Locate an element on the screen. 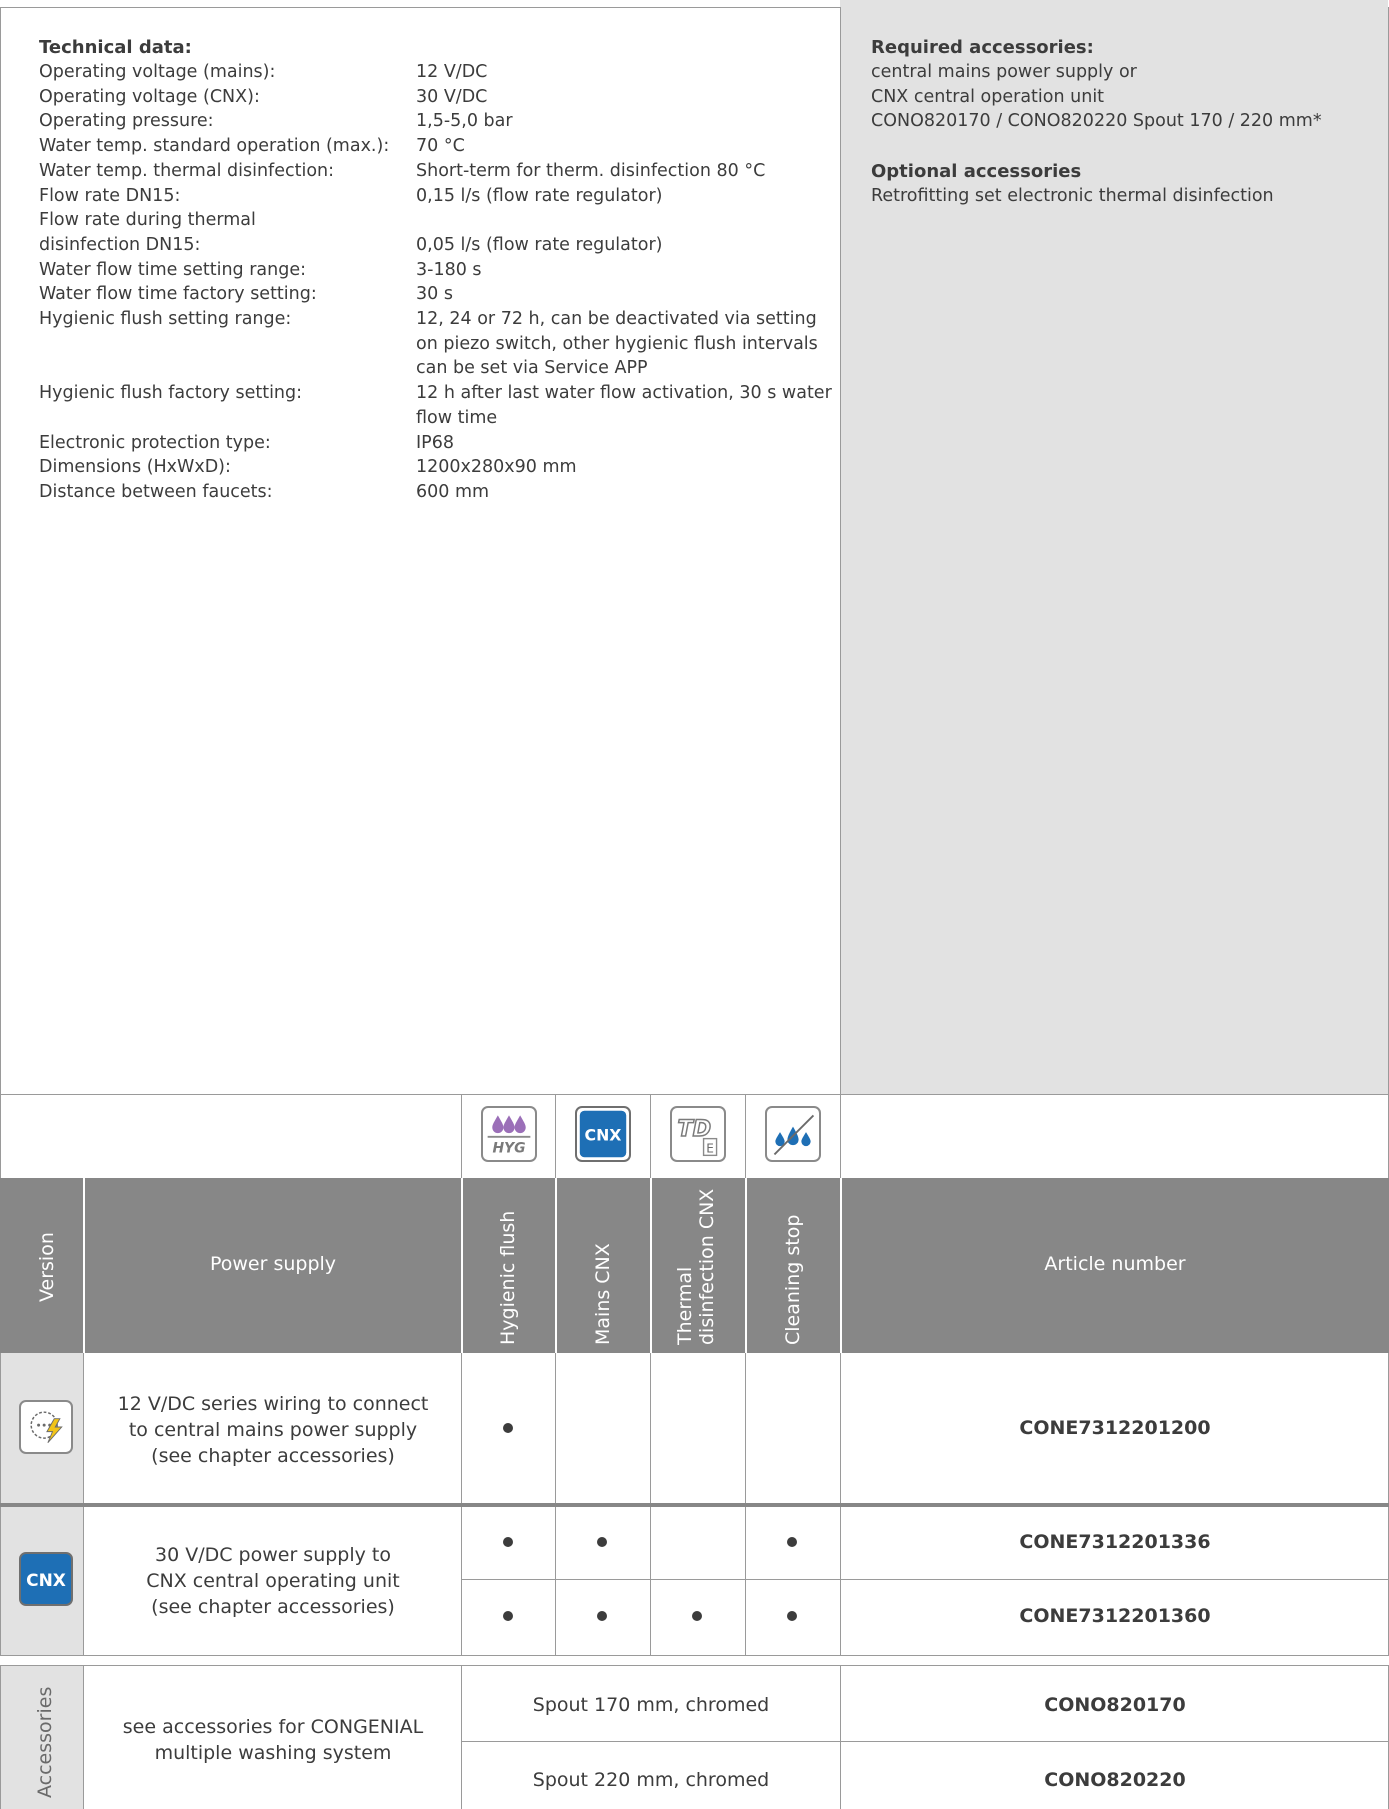  accessory-article-number: CONO820220 is located at coordinates (1115, 1780).